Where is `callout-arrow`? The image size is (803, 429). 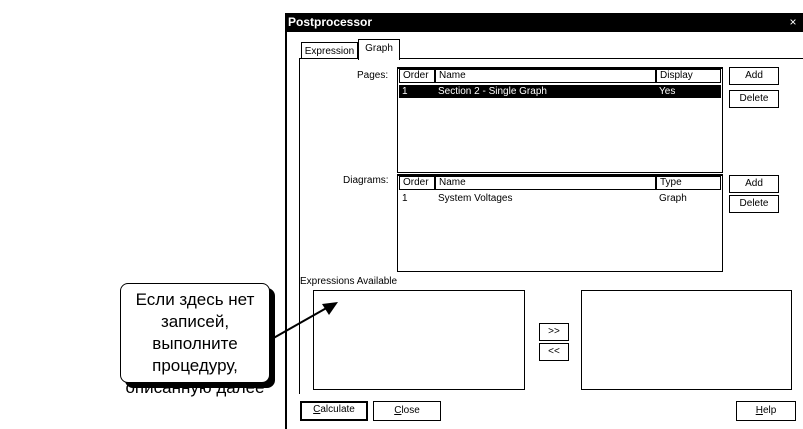
callout-arrow is located at coordinates (303, 321).